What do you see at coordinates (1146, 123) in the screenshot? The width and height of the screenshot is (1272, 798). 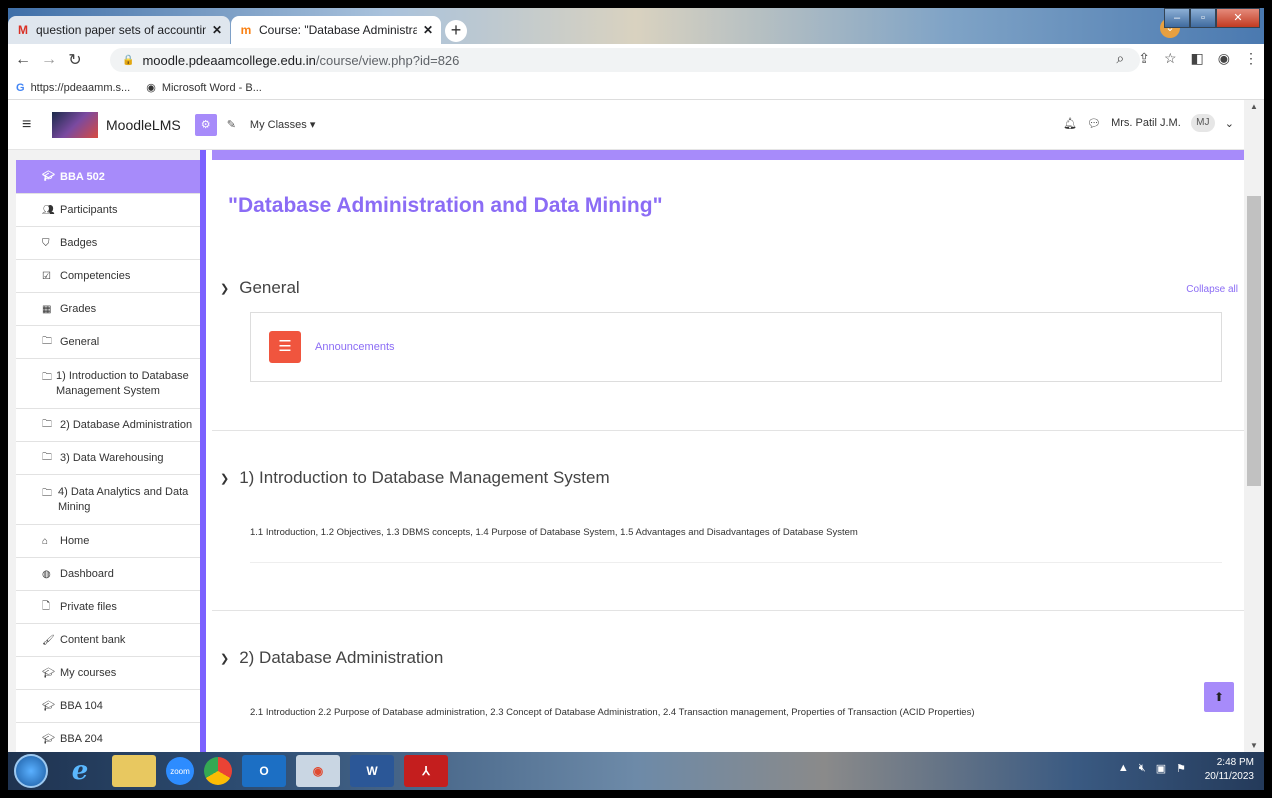 I see `user-name: Mrs. Patil J.M.` at bounding box center [1146, 123].